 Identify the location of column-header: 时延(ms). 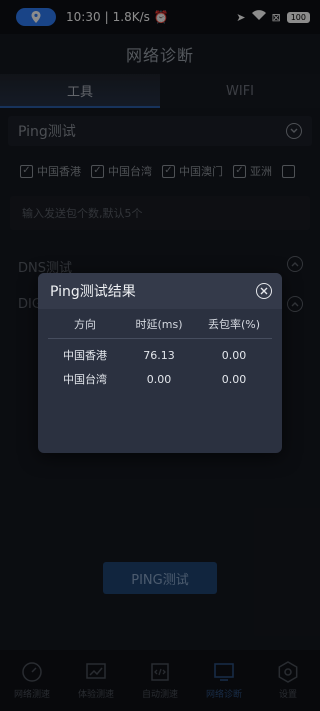
(159, 324).